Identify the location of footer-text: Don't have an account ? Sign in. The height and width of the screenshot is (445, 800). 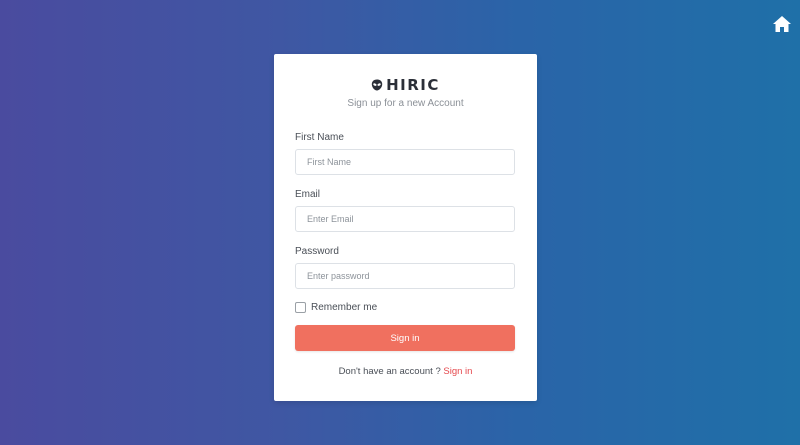
(405, 371).